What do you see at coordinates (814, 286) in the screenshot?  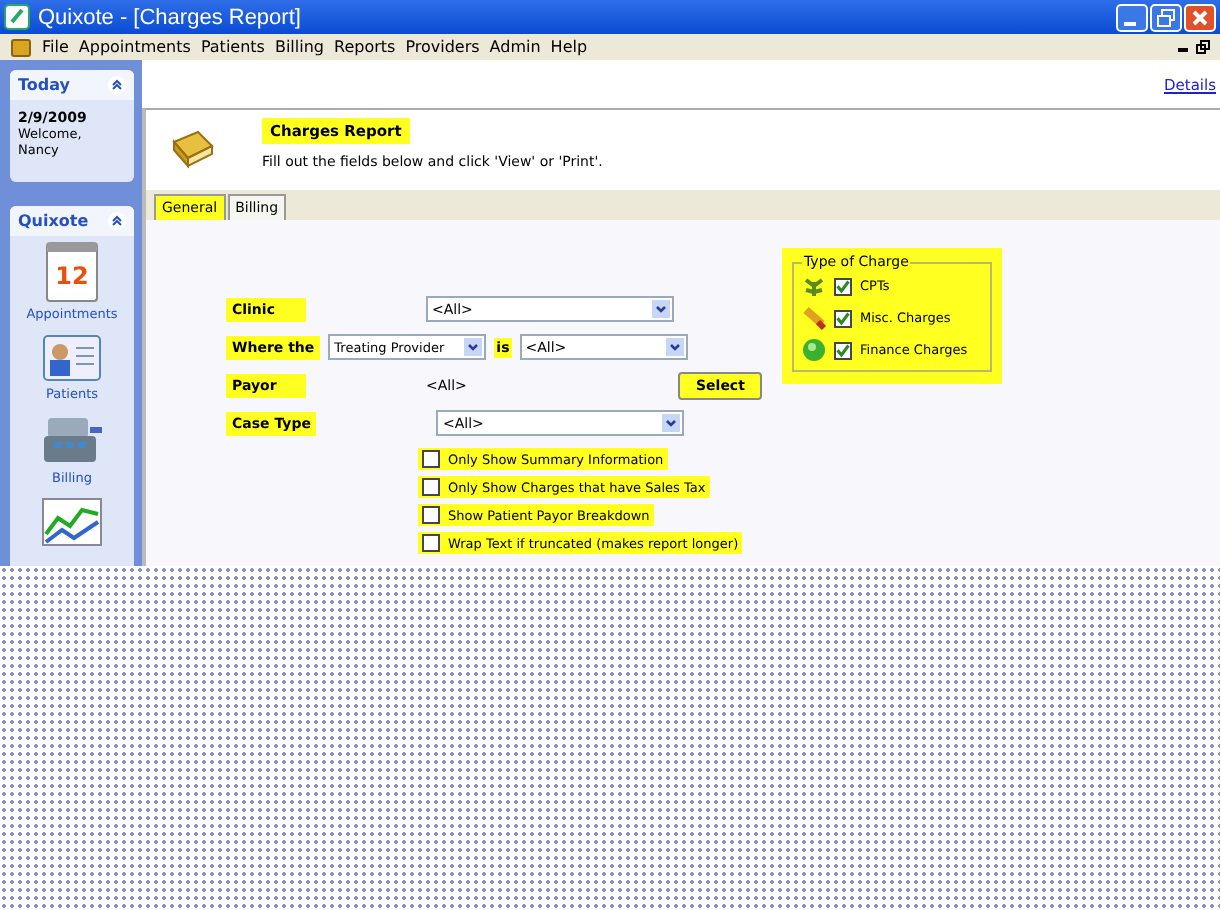 I see `plant-icon` at bounding box center [814, 286].